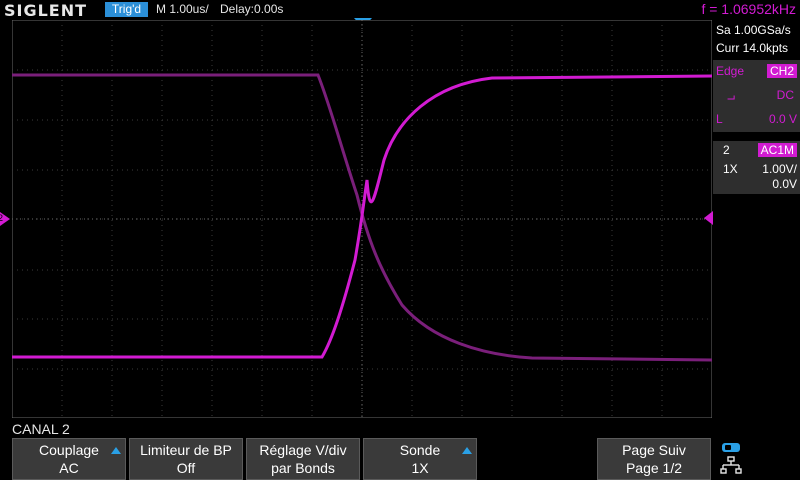 The height and width of the screenshot is (480, 800). I want to click on timebase-readout: M 1.00us/, so click(182, 9).